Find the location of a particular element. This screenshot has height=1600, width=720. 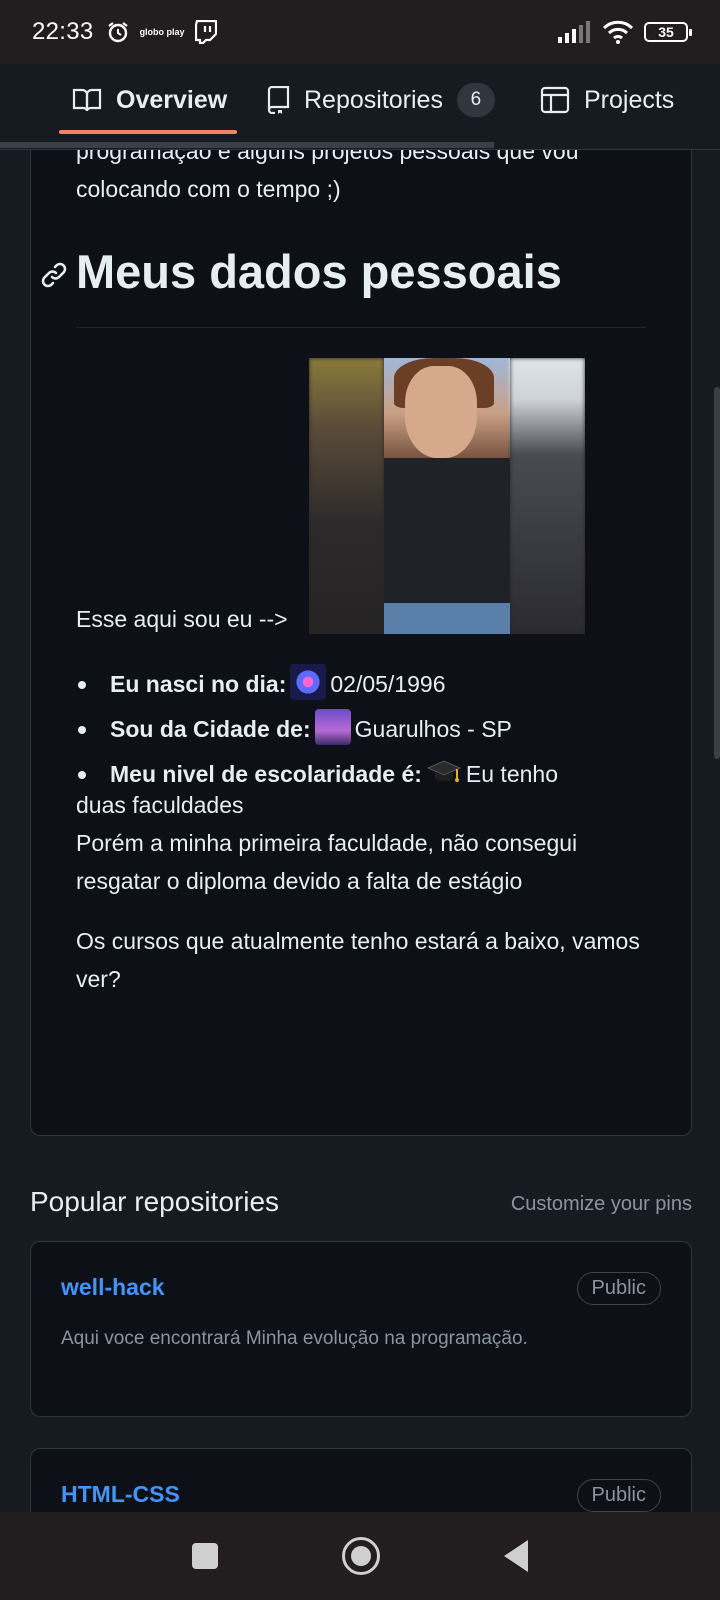

tab-repositories-label: Repositories is located at coordinates (373, 99).